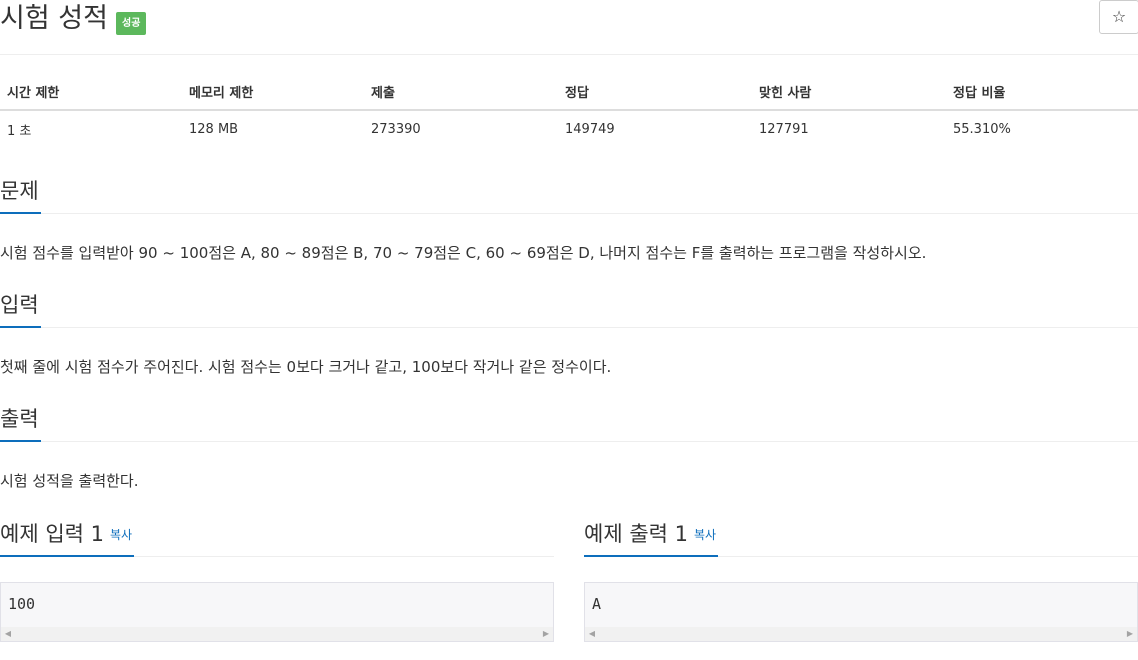 The height and width of the screenshot is (660, 1138). What do you see at coordinates (214, 129) in the screenshot?
I see `value-memory-limit: 128 MB` at bounding box center [214, 129].